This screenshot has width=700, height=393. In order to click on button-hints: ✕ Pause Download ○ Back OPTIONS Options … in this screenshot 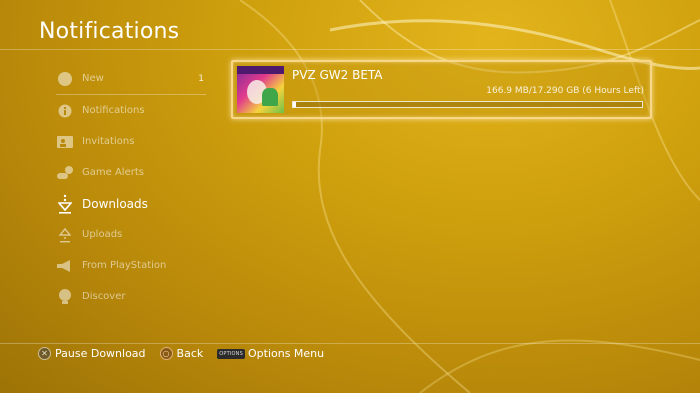, I will do `click(188, 353)`.